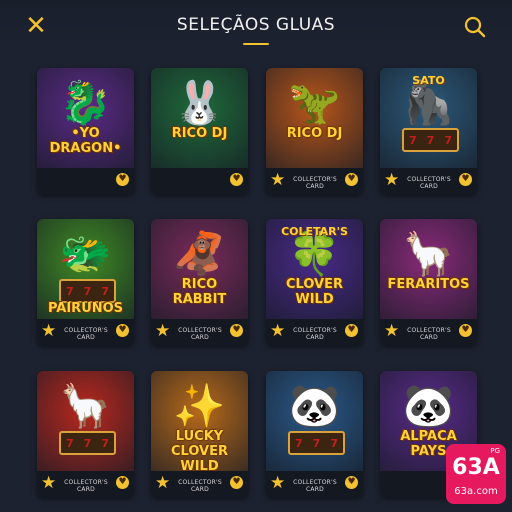  I want to click on game-title: CLOVER WILD, so click(314, 292).